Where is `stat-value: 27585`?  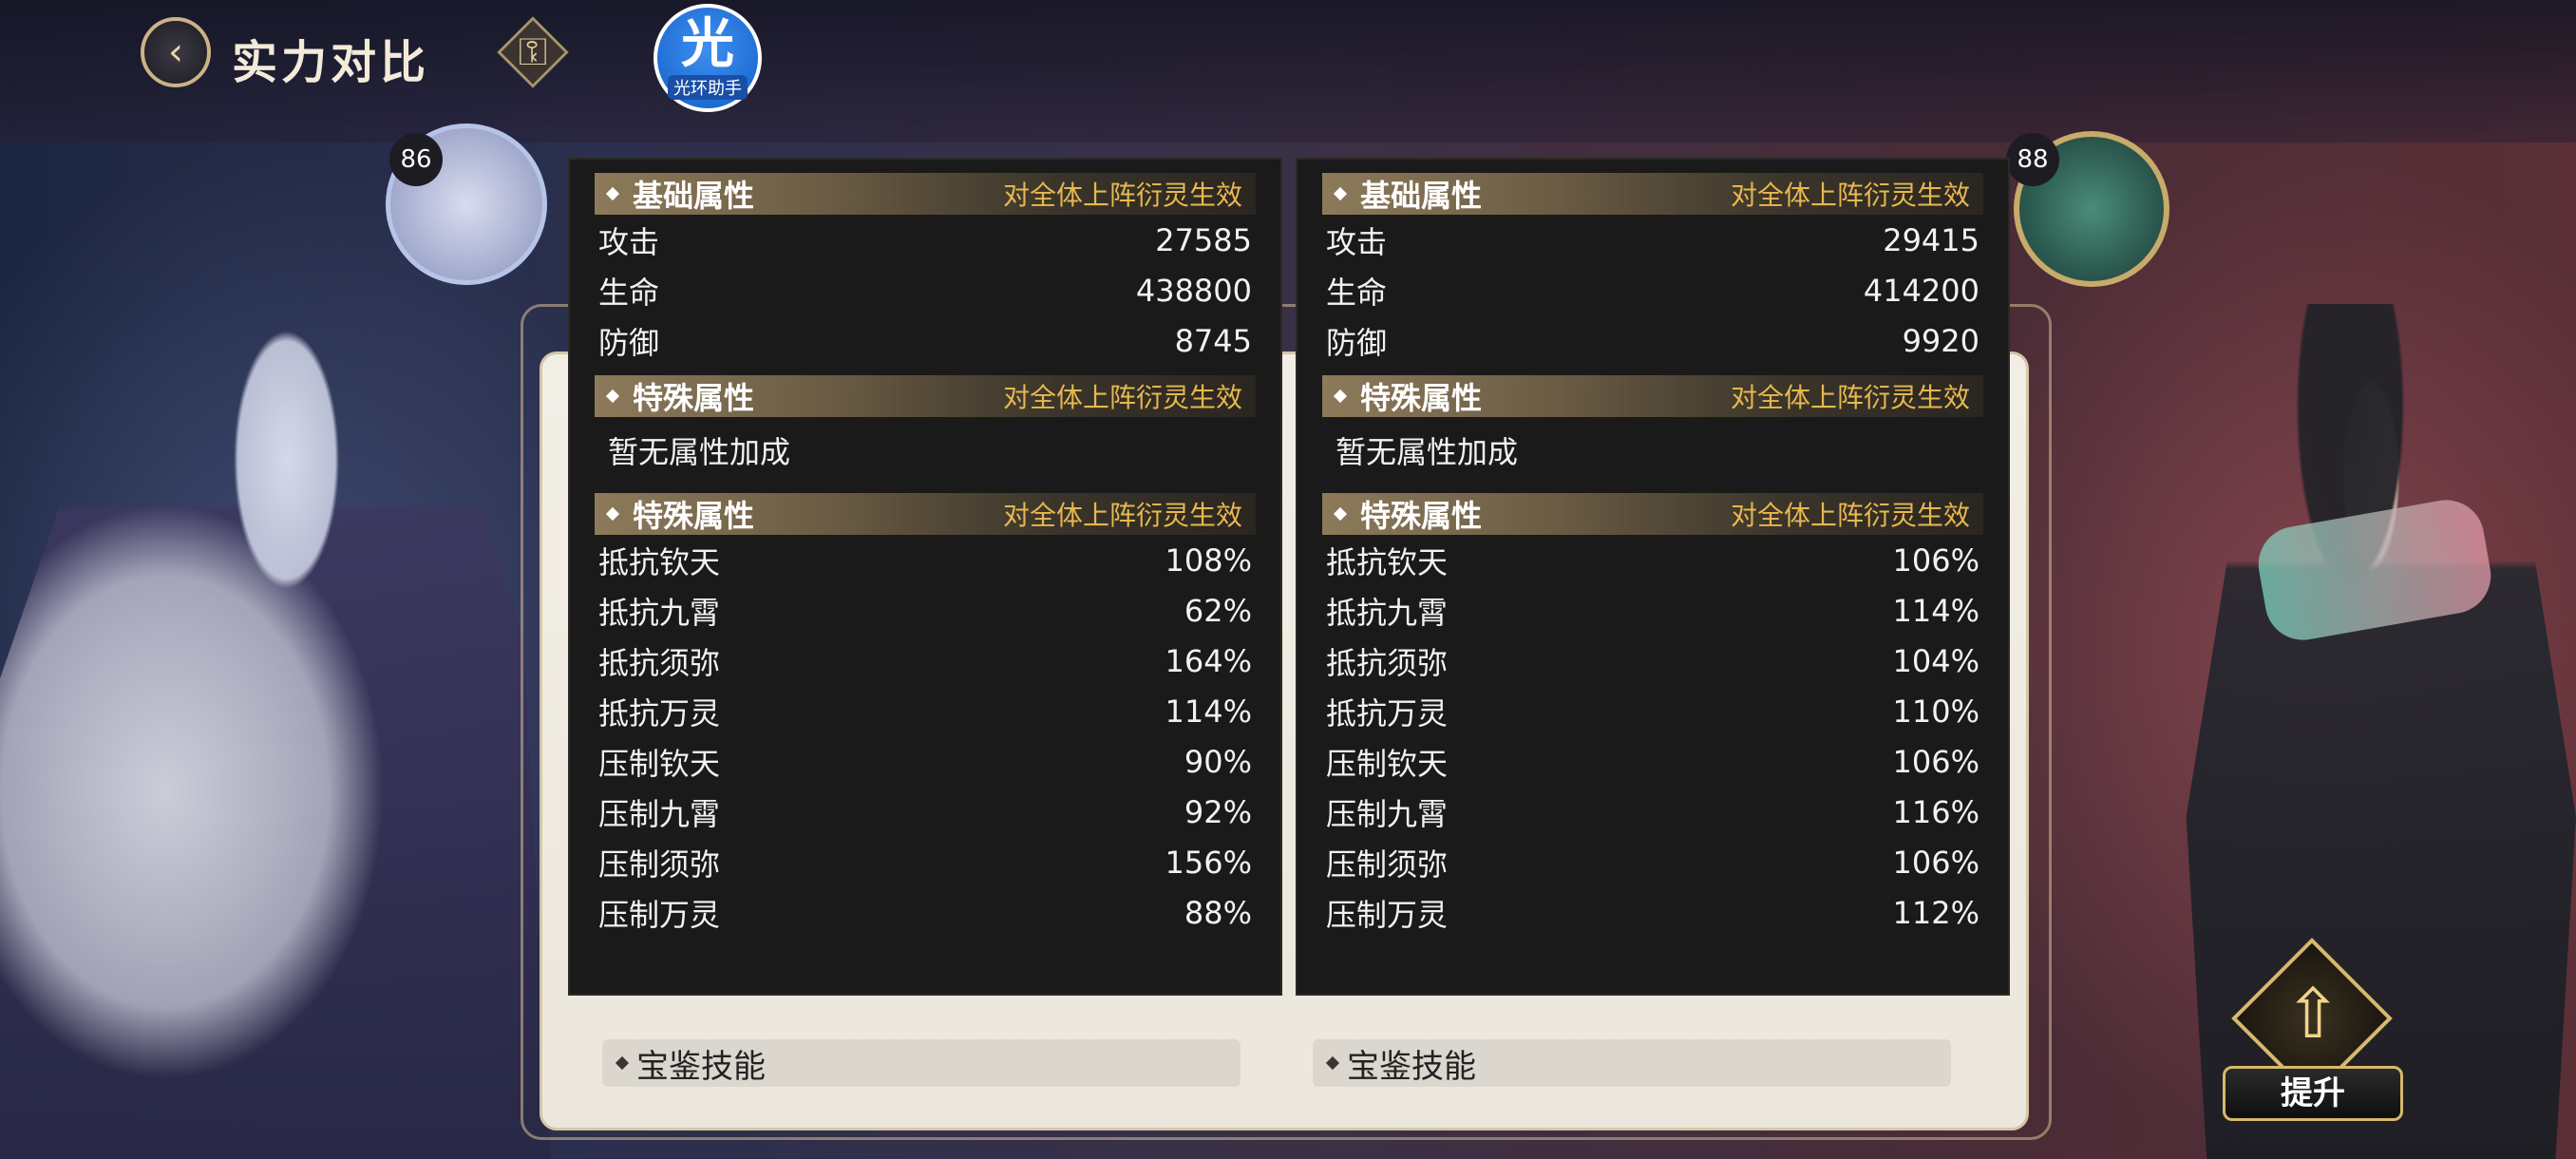 stat-value: 27585 is located at coordinates (1203, 239).